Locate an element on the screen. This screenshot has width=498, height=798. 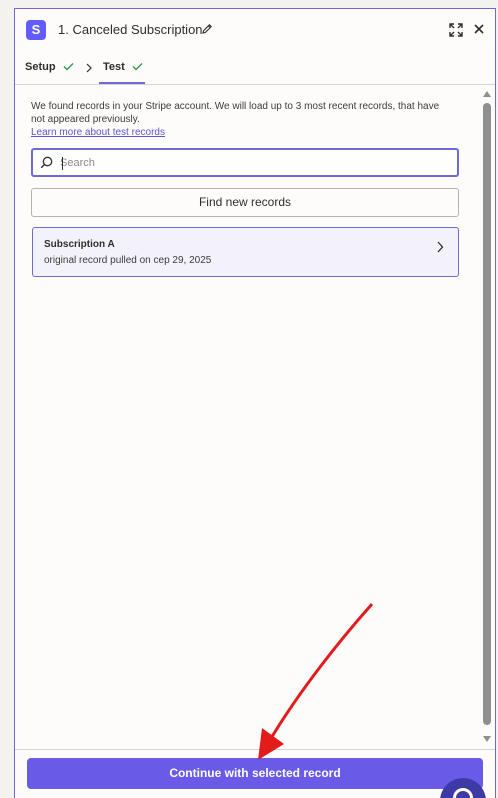
scrollbar is located at coordinates (487, 419).